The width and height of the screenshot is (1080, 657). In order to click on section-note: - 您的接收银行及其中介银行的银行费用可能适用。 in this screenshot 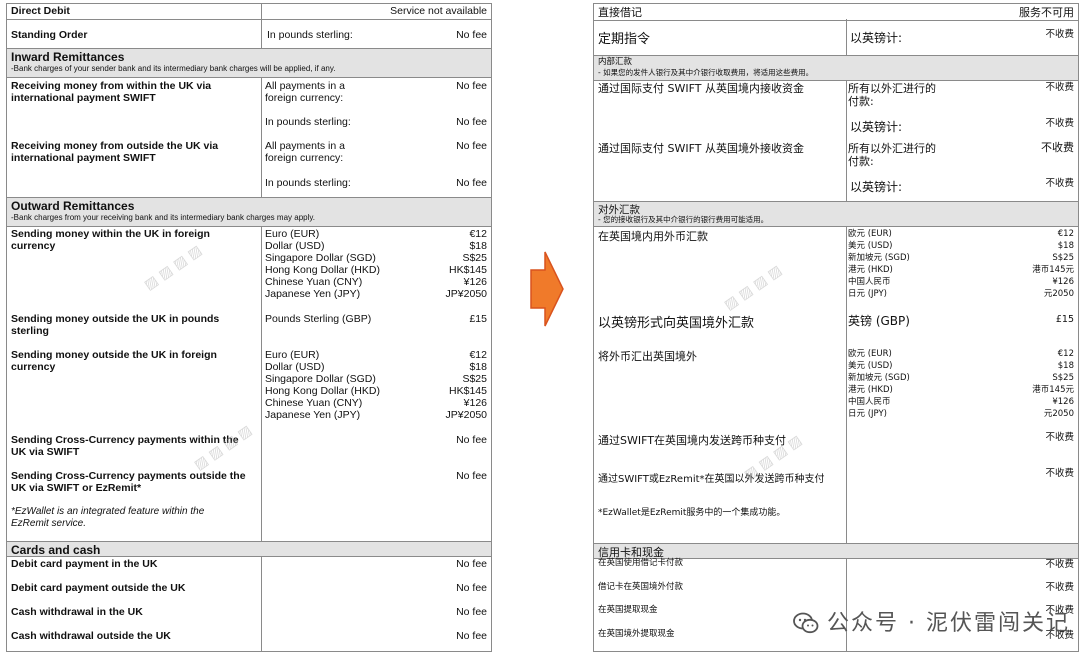, I will do `click(683, 219)`.